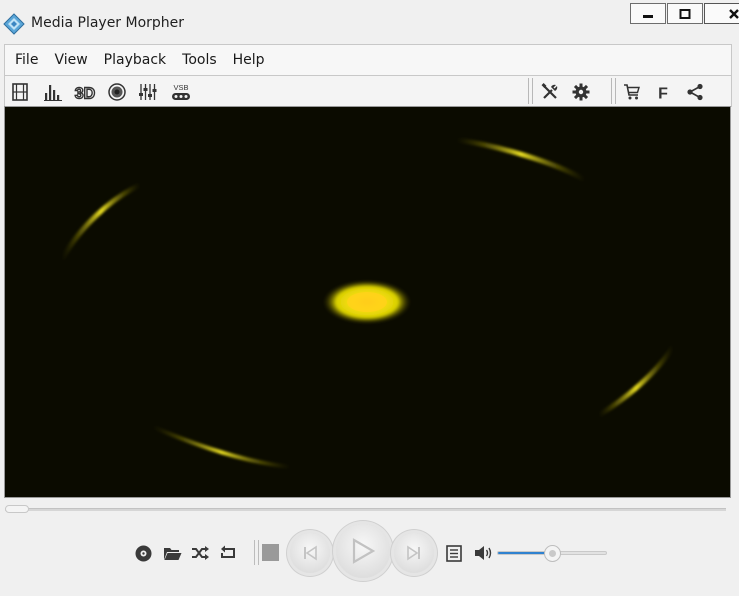 This screenshot has width=739, height=596. I want to click on vsb-icon: VSB, so click(181, 91).